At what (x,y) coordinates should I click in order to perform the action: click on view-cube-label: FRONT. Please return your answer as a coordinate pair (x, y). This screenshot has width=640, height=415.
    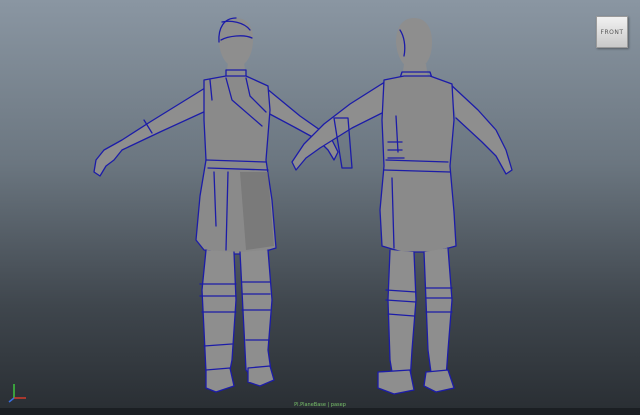
    Looking at the image, I should click on (612, 32).